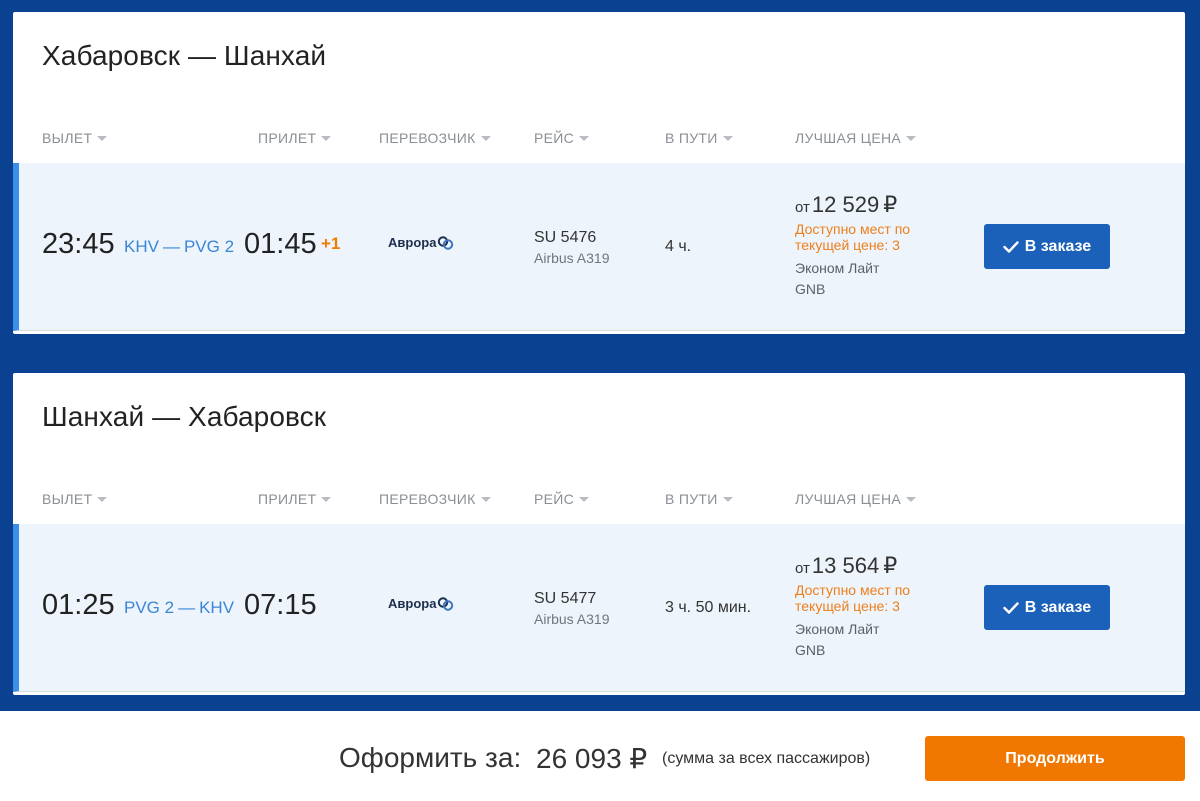 The width and height of the screenshot is (1200, 801). I want to click on to-airport: KHV, so click(217, 607).